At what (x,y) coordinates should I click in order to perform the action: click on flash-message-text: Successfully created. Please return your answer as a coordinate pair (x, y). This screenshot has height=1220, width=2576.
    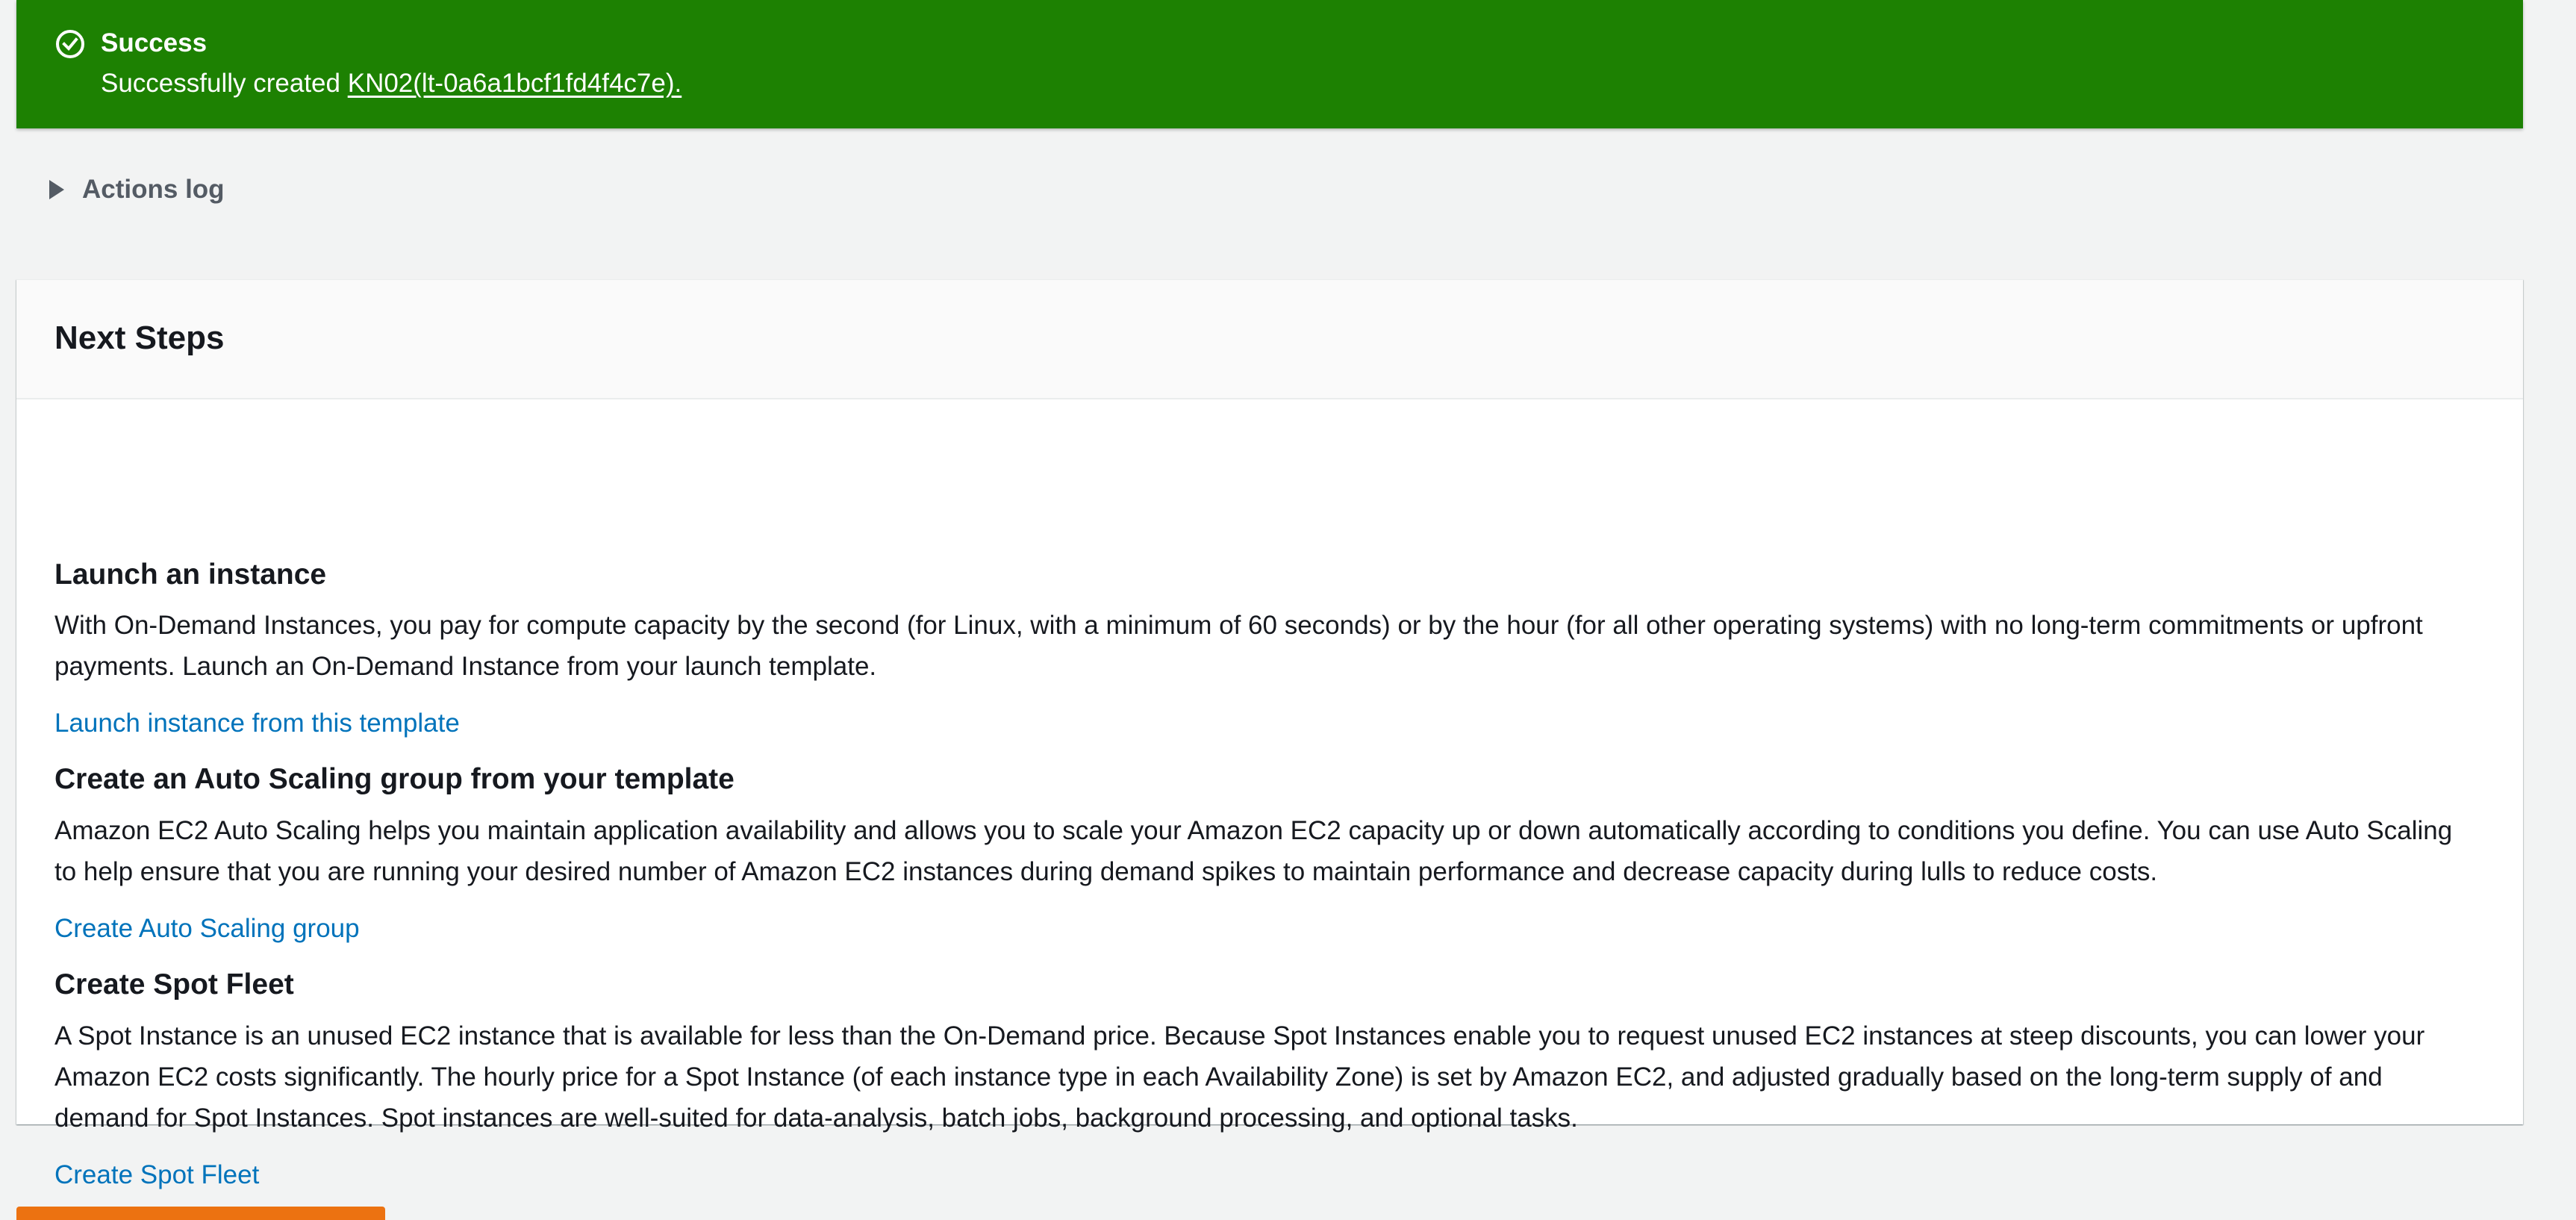
    Looking at the image, I should click on (224, 83).